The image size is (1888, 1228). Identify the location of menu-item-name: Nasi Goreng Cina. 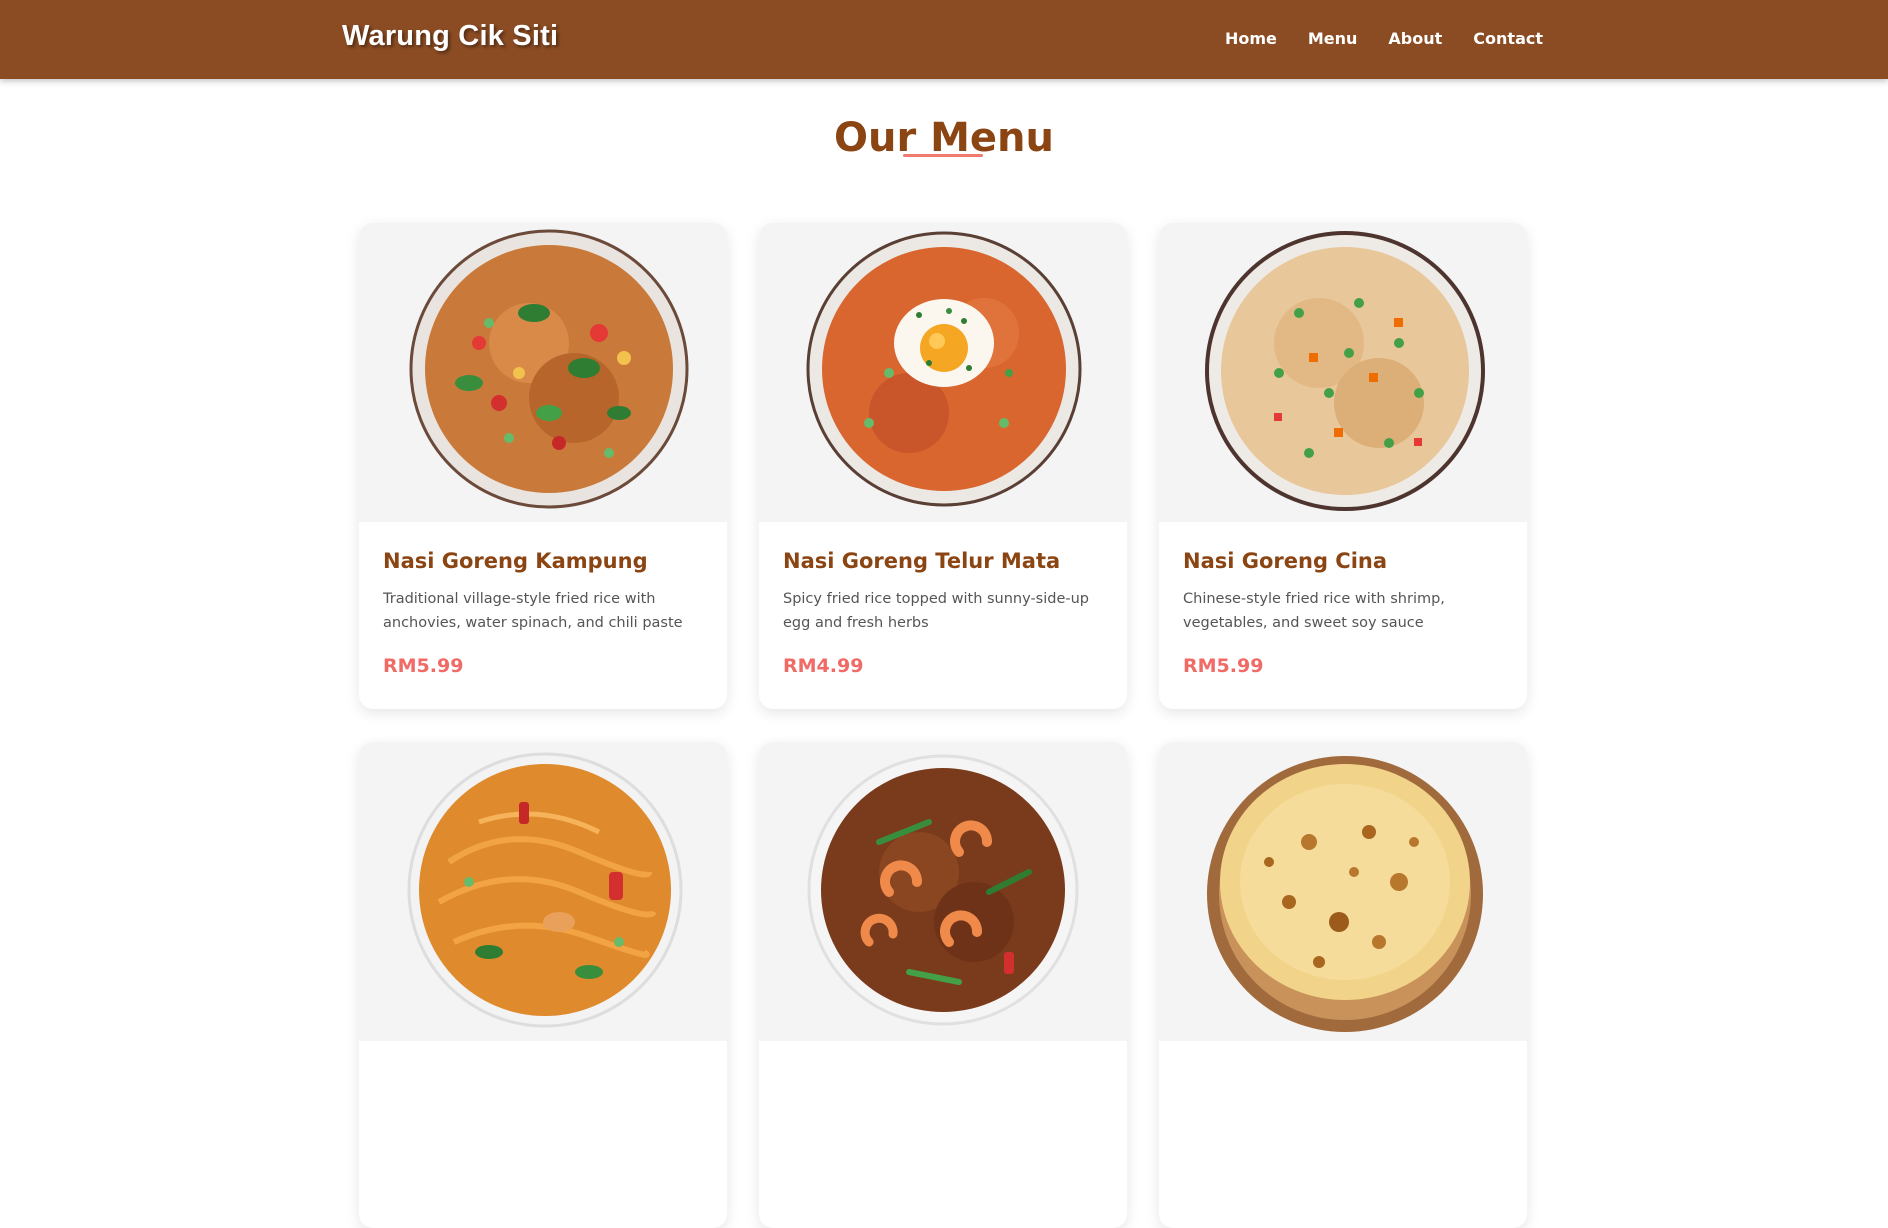
(1285, 561).